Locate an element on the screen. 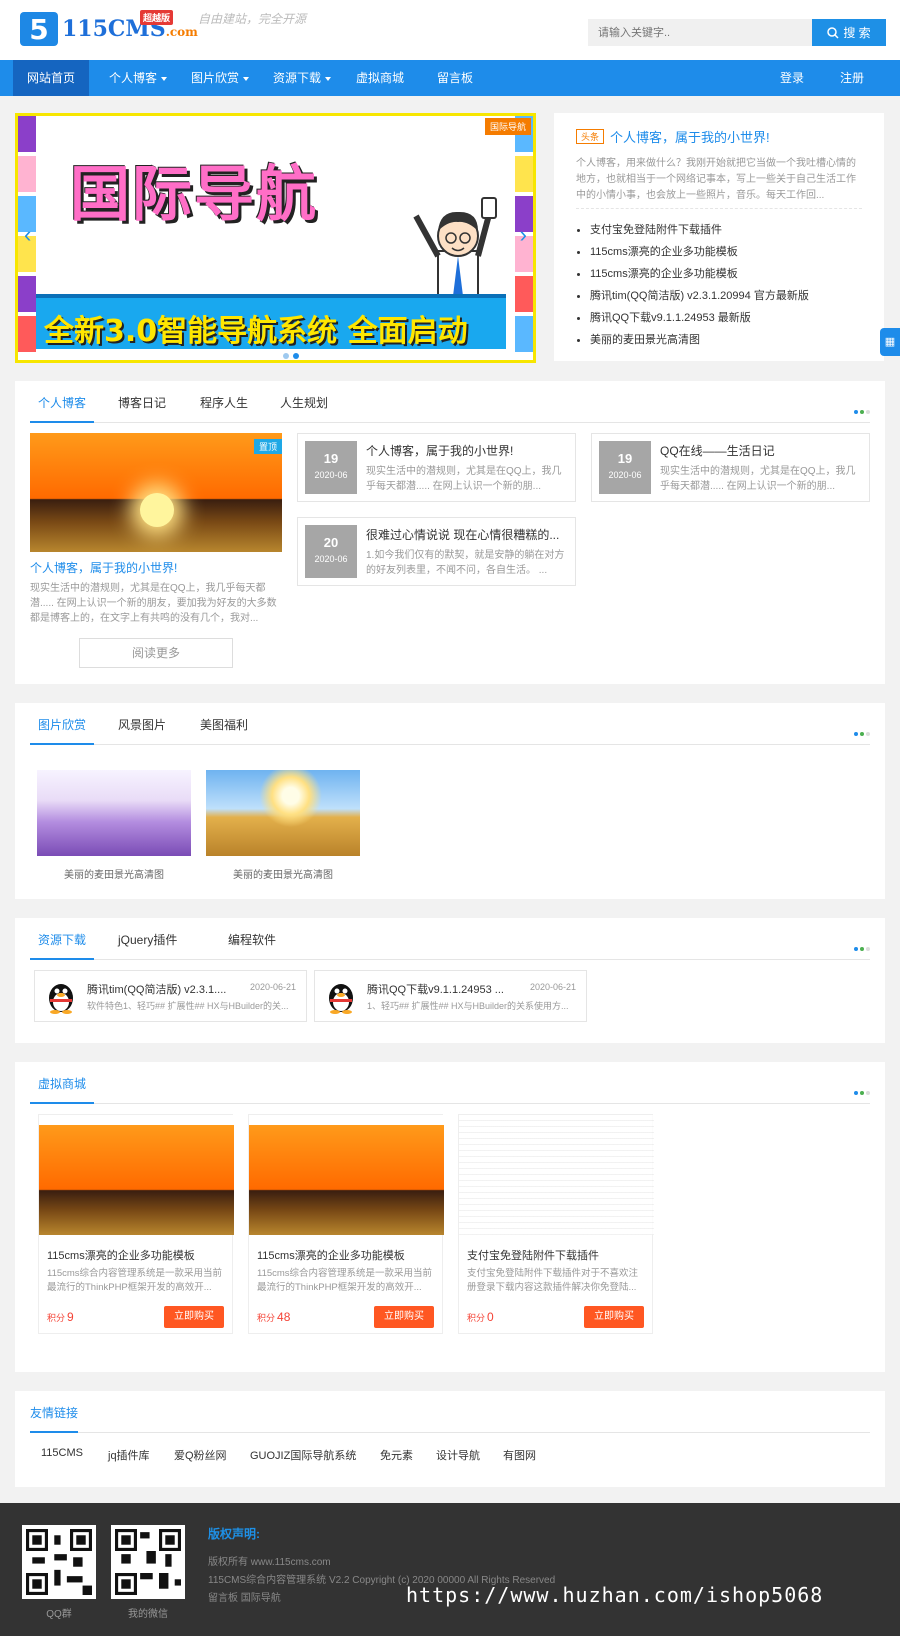 The image size is (900, 1636). link-design-nav: 设计导航 is located at coordinates (458, 1455).